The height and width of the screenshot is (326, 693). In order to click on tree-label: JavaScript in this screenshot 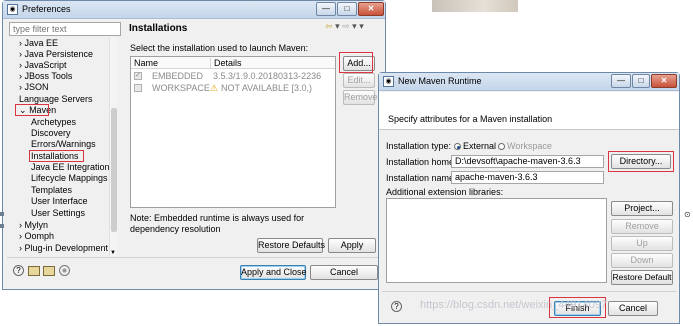, I will do `click(45, 65)`.